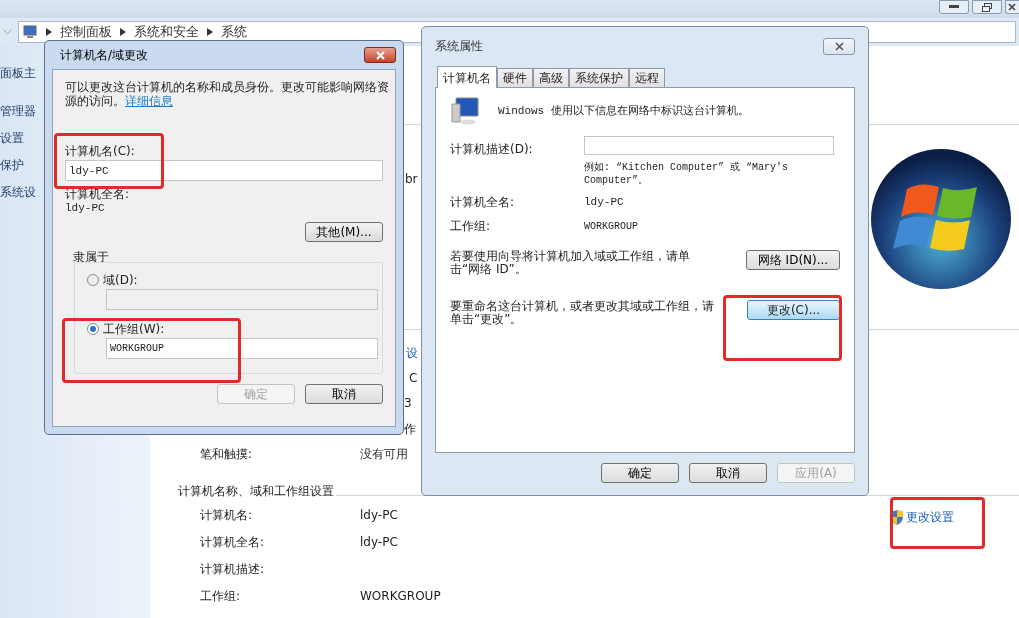 The width and height of the screenshot is (1019, 618). What do you see at coordinates (408, 403) in the screenshot?
I see `text-fragment: 3` at bounding box center [408, 403].